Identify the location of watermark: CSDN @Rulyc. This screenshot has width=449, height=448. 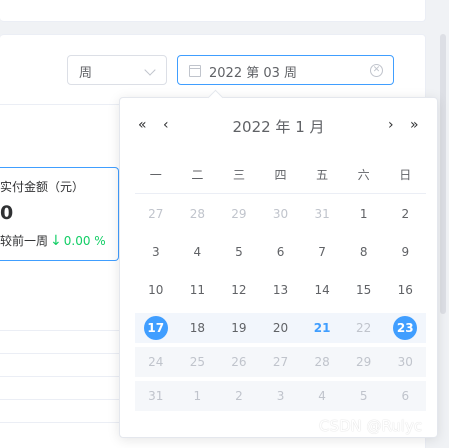
(371, 426).